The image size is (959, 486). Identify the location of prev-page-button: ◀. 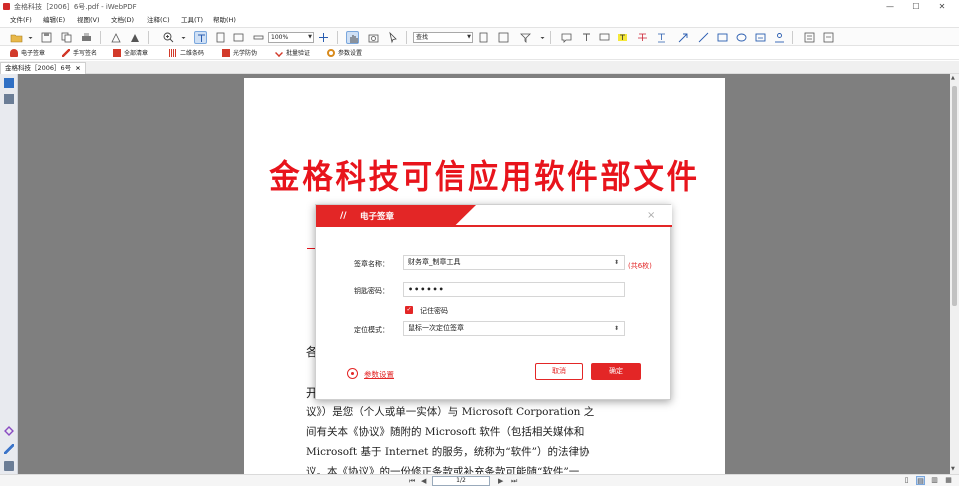
(423, 481).